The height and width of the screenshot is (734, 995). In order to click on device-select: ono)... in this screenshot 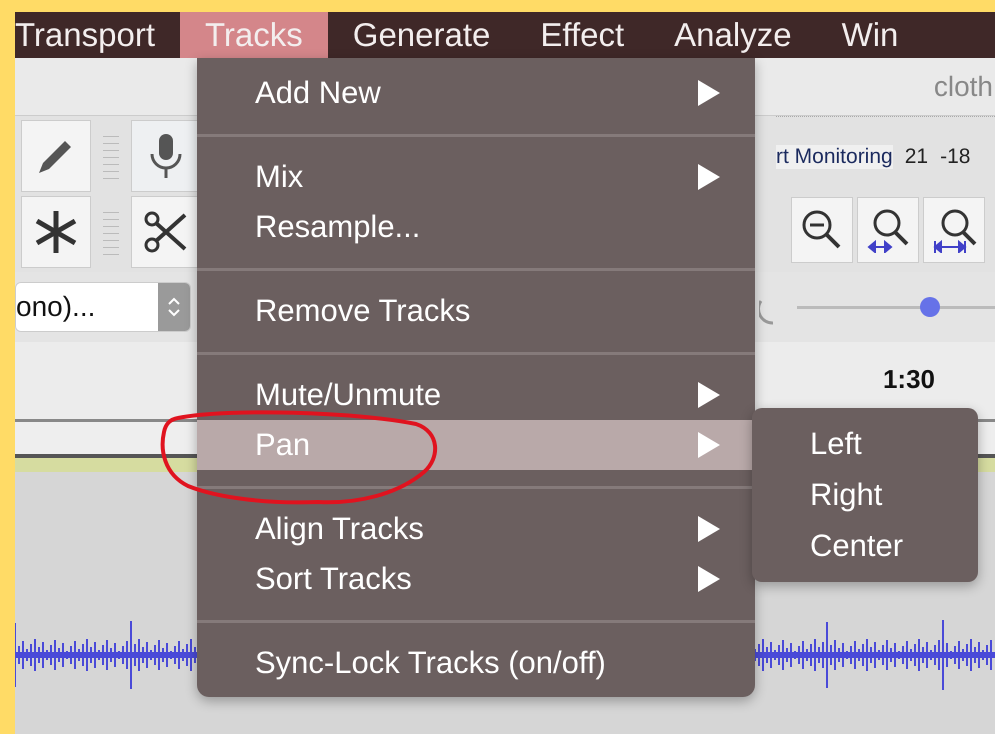, I will do `click(103, 307)`.